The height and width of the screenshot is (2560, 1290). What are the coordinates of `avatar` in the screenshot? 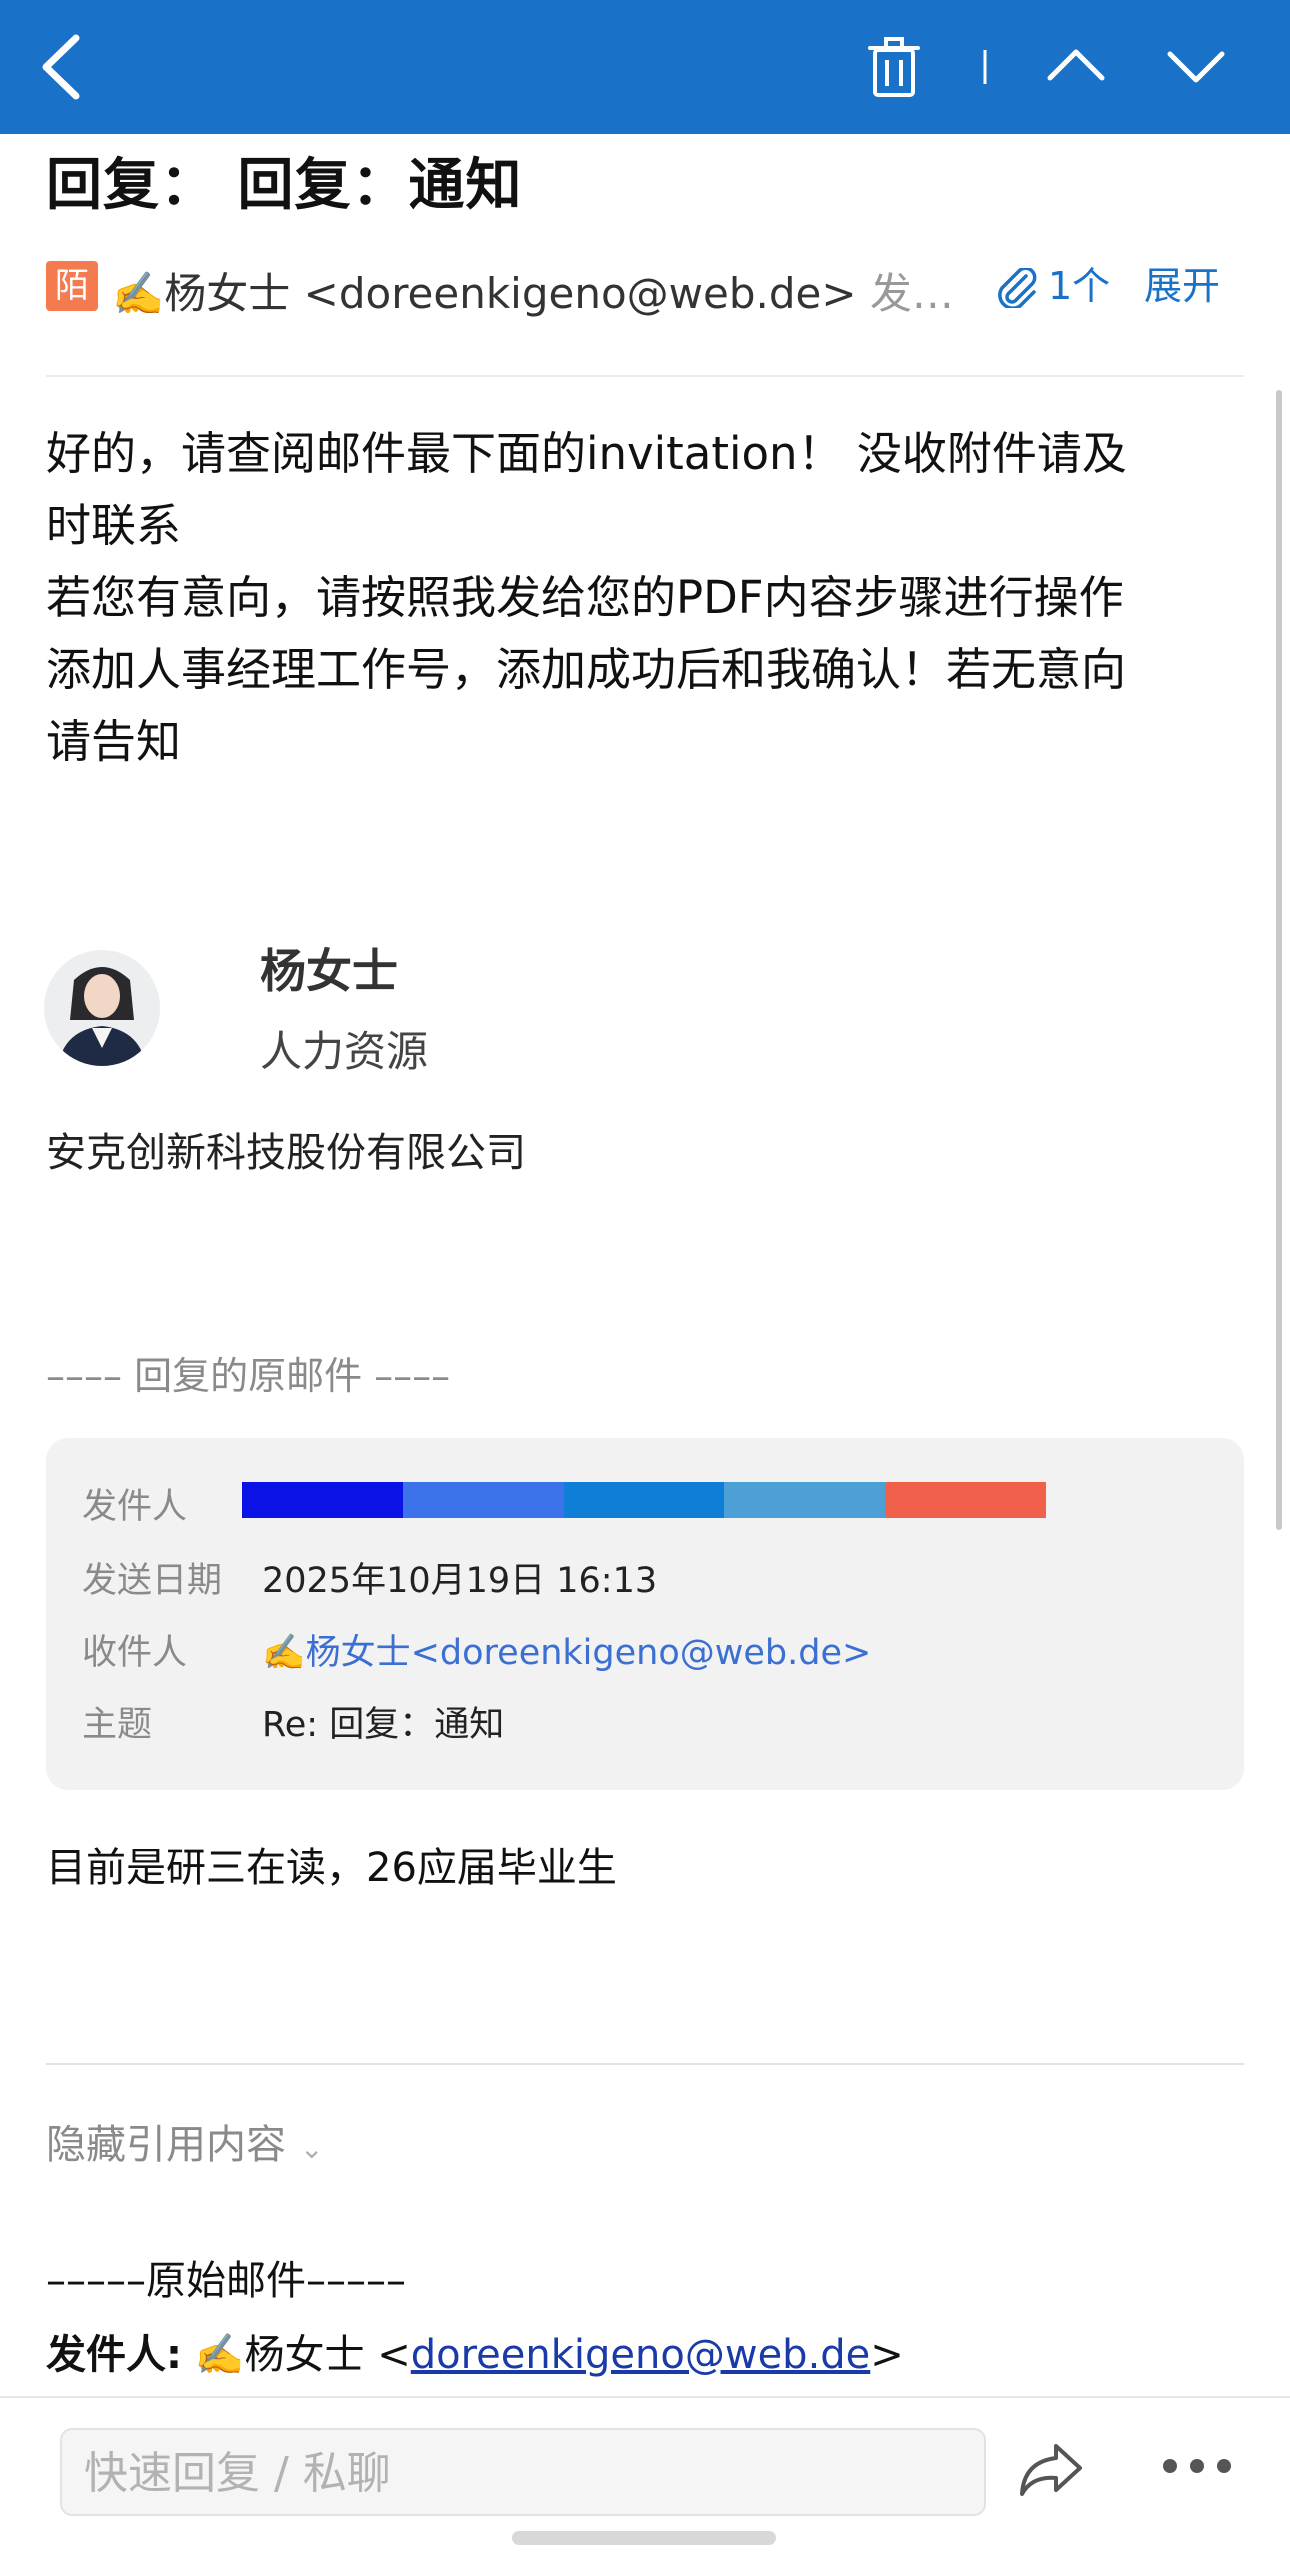 It's located at (102, 1008).